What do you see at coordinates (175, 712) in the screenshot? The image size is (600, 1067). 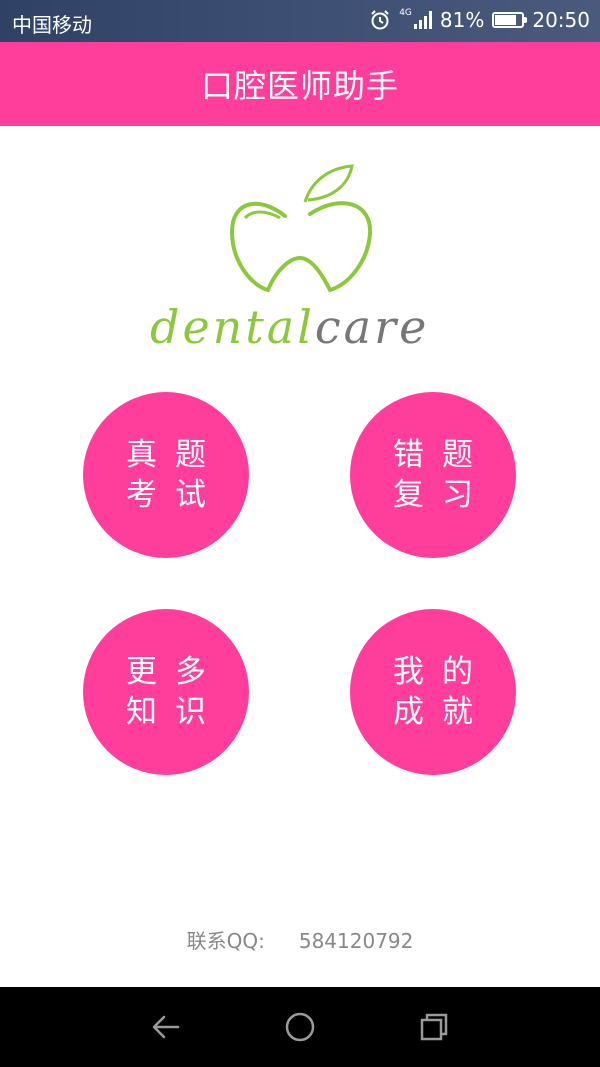 I see `knowledge-button-line2: 知识` at bounding box center [175, 712].